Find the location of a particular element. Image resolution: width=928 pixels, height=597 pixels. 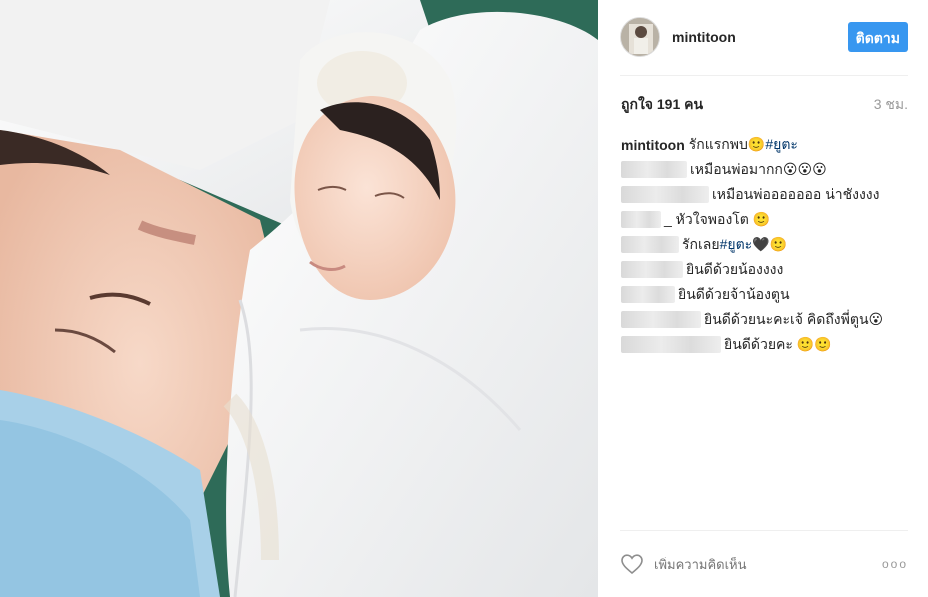

list-item: _ หัวใจพองโต 🙂 is located at coordinates (764, 219).